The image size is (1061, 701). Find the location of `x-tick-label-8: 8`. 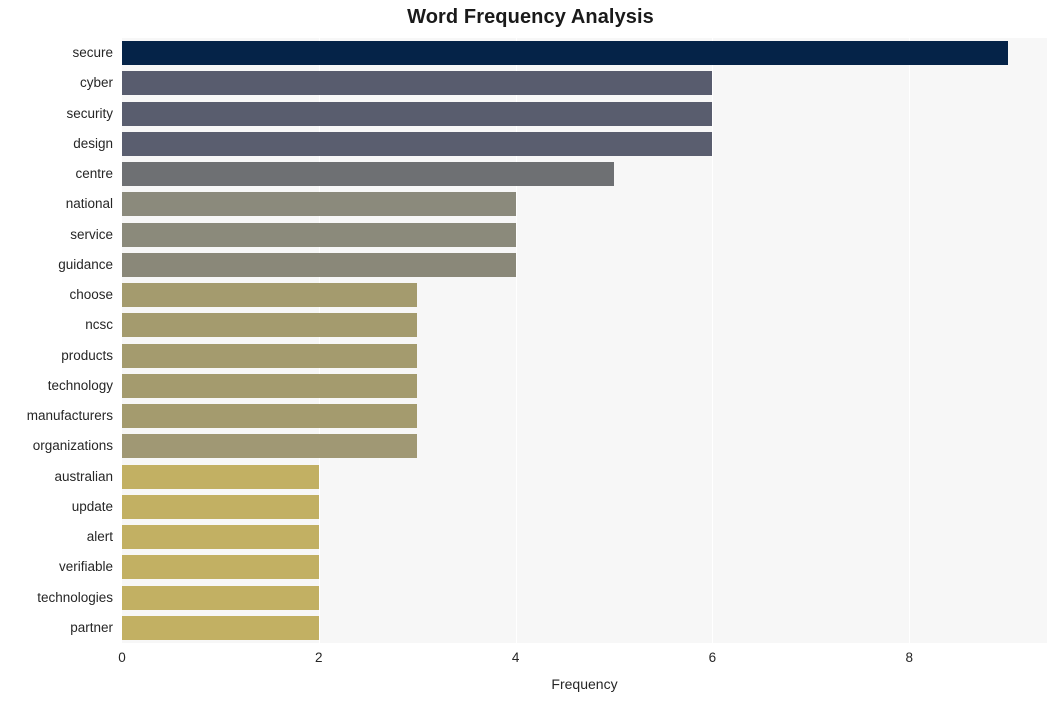

x-tick-label-8: 8 is located at coordinates (909, 657).